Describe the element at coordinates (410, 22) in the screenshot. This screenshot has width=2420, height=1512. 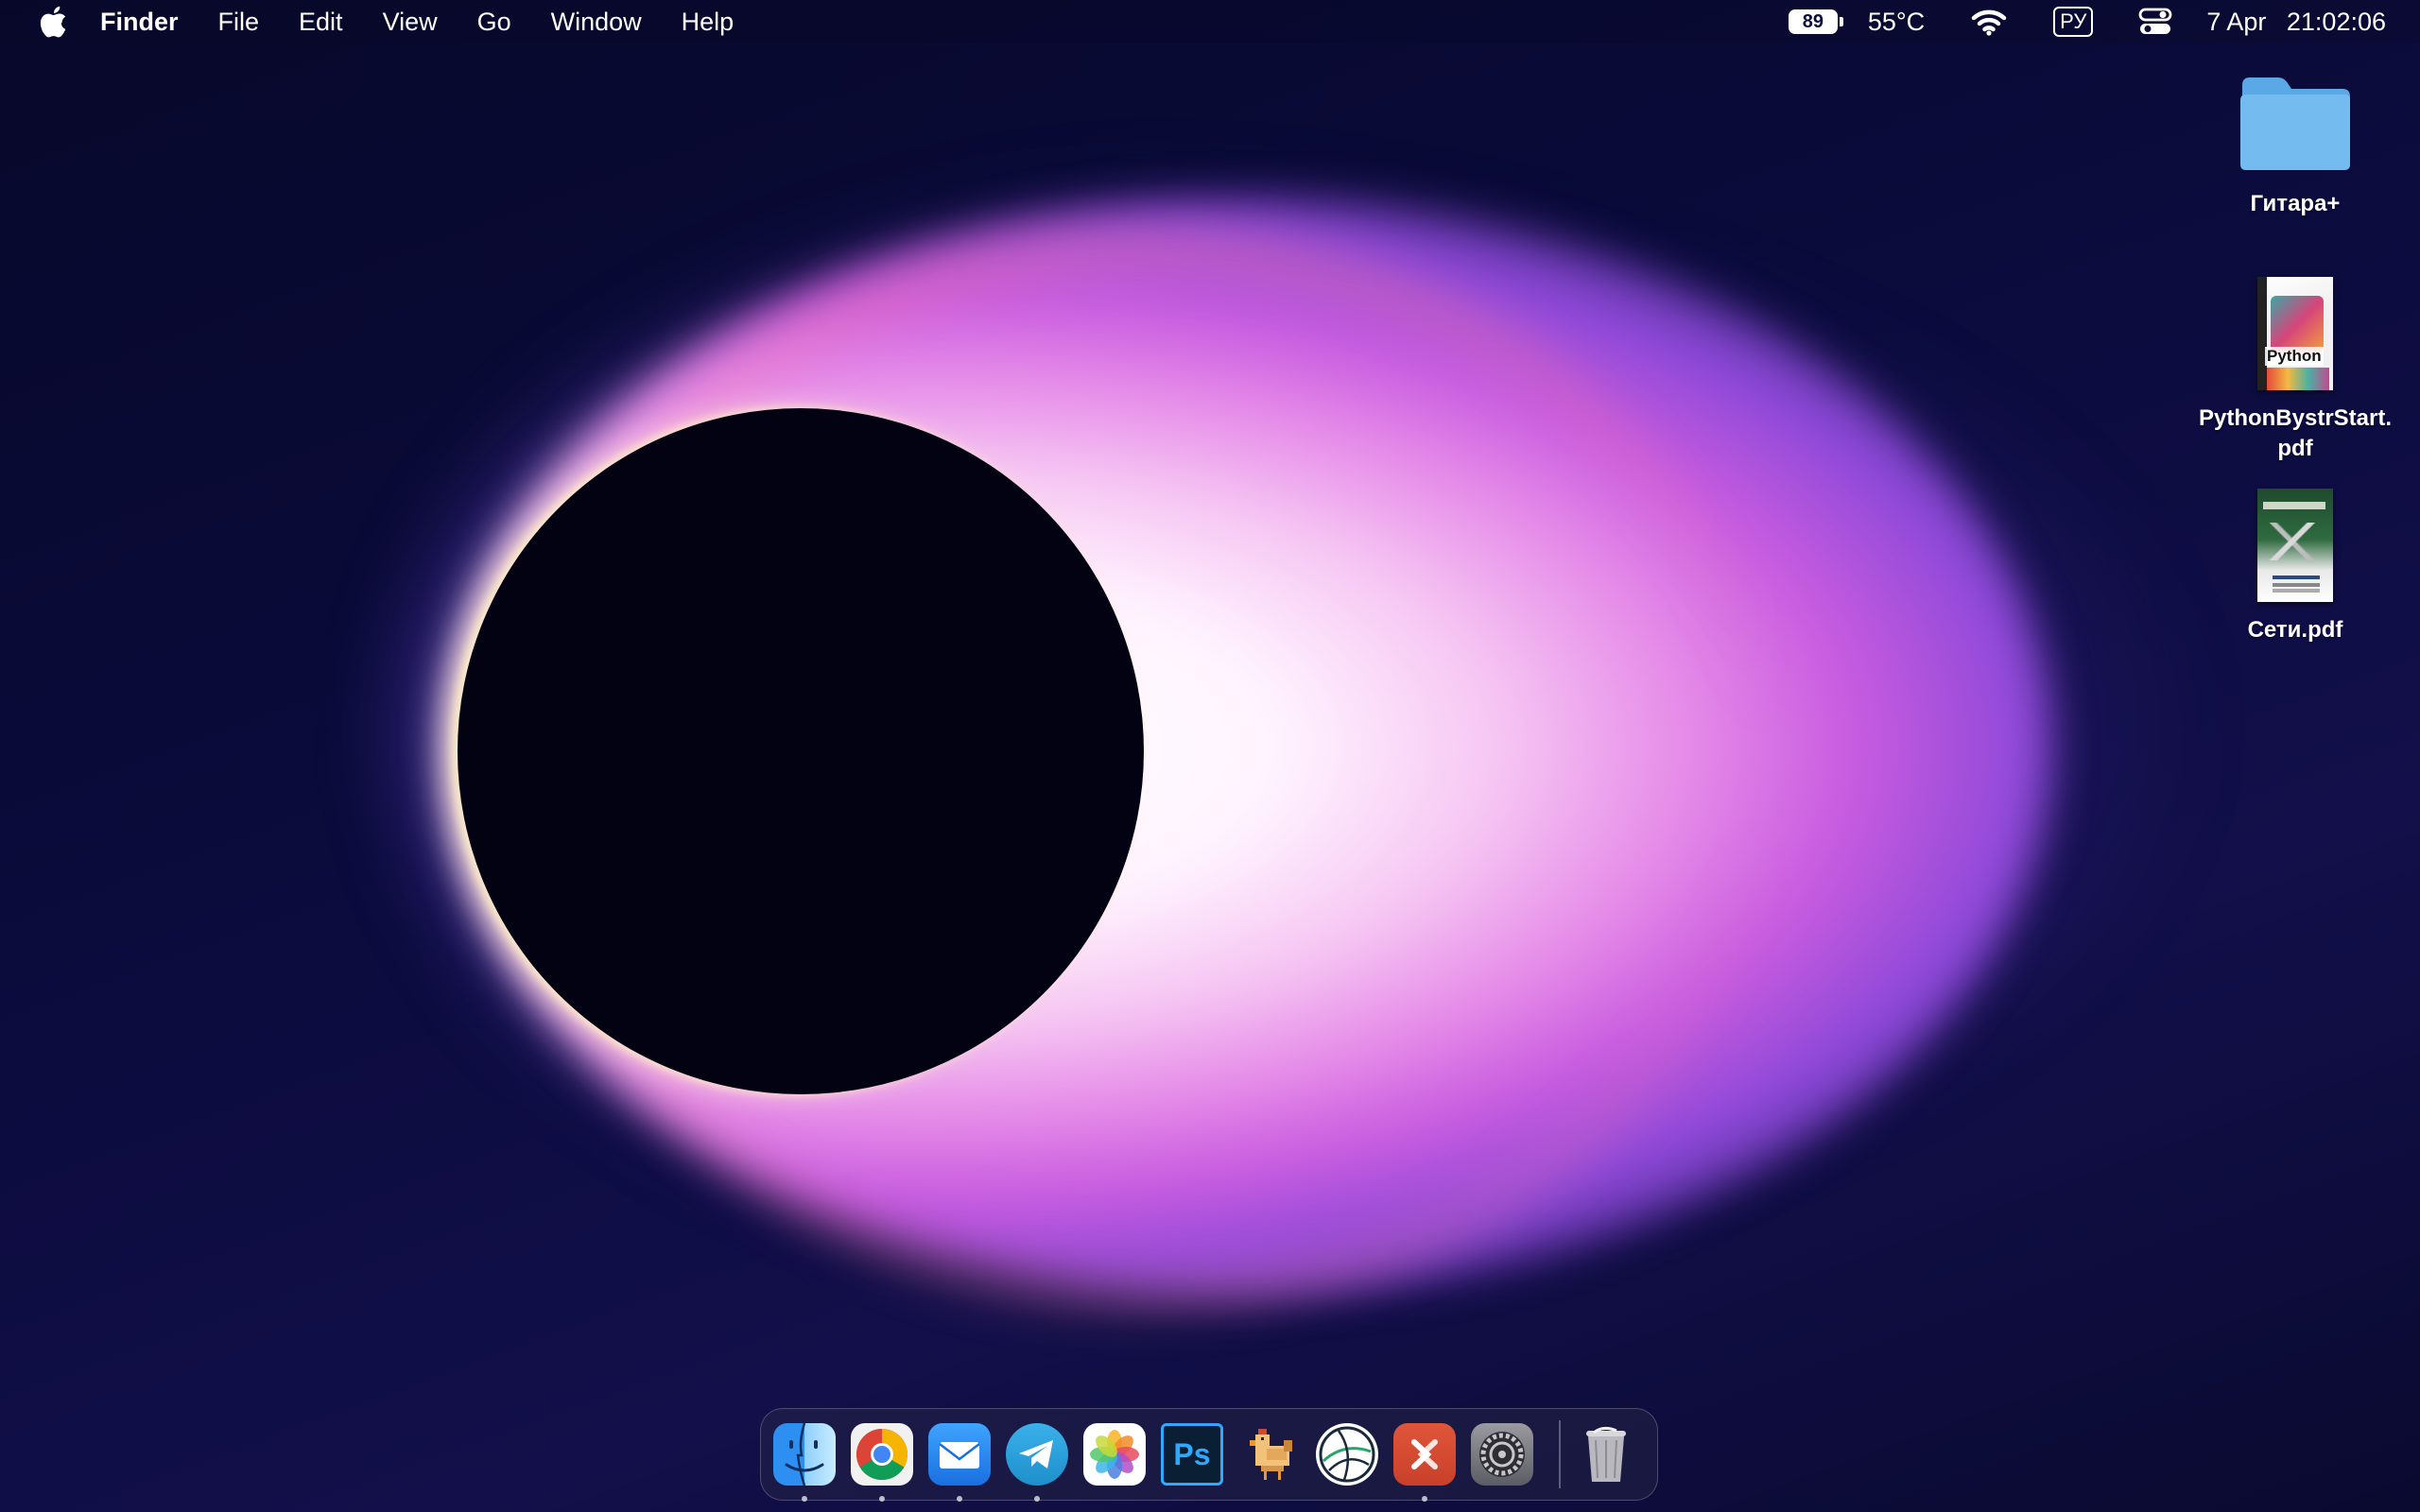
I see `menu-view: View` at that location.